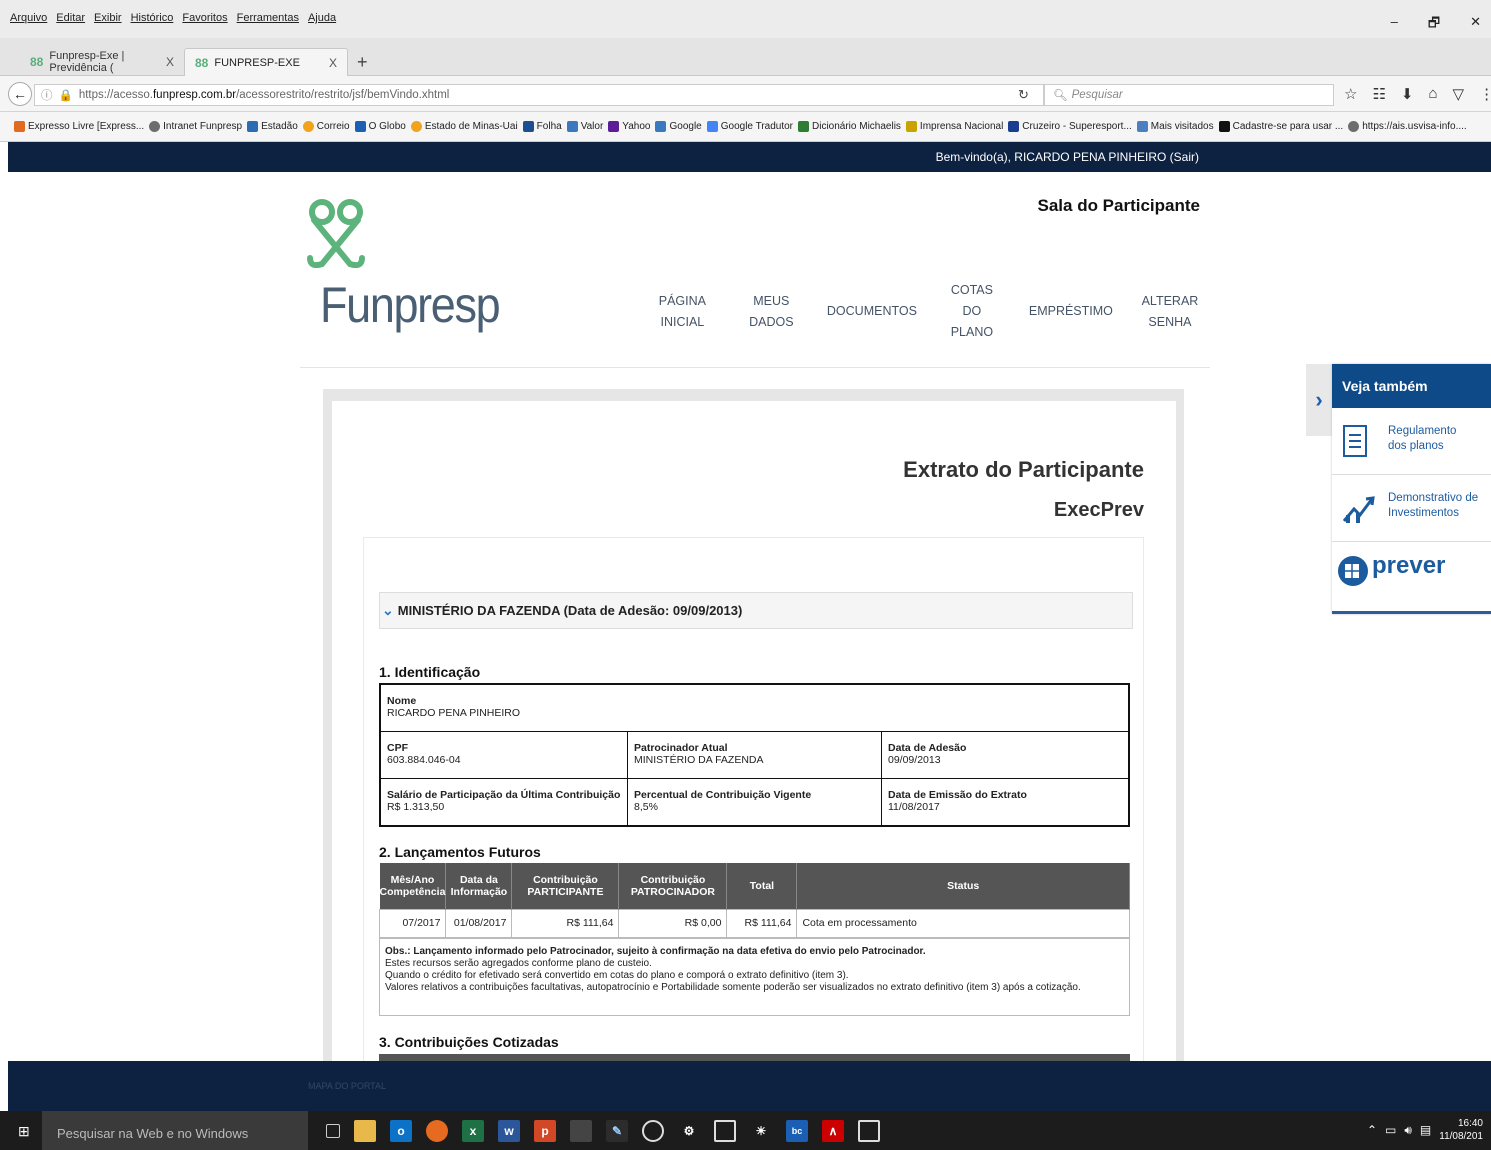  I want to click on task-view-icon, so click(333, 1131).